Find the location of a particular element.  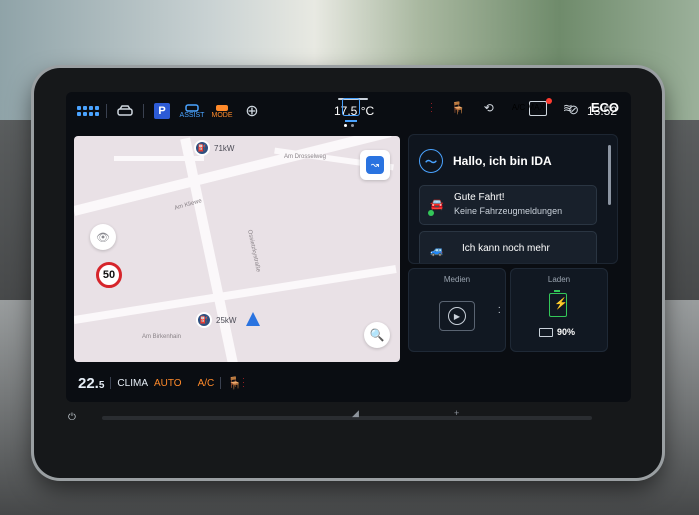

route-icon: ↝ is located at coordinates (375, 165).